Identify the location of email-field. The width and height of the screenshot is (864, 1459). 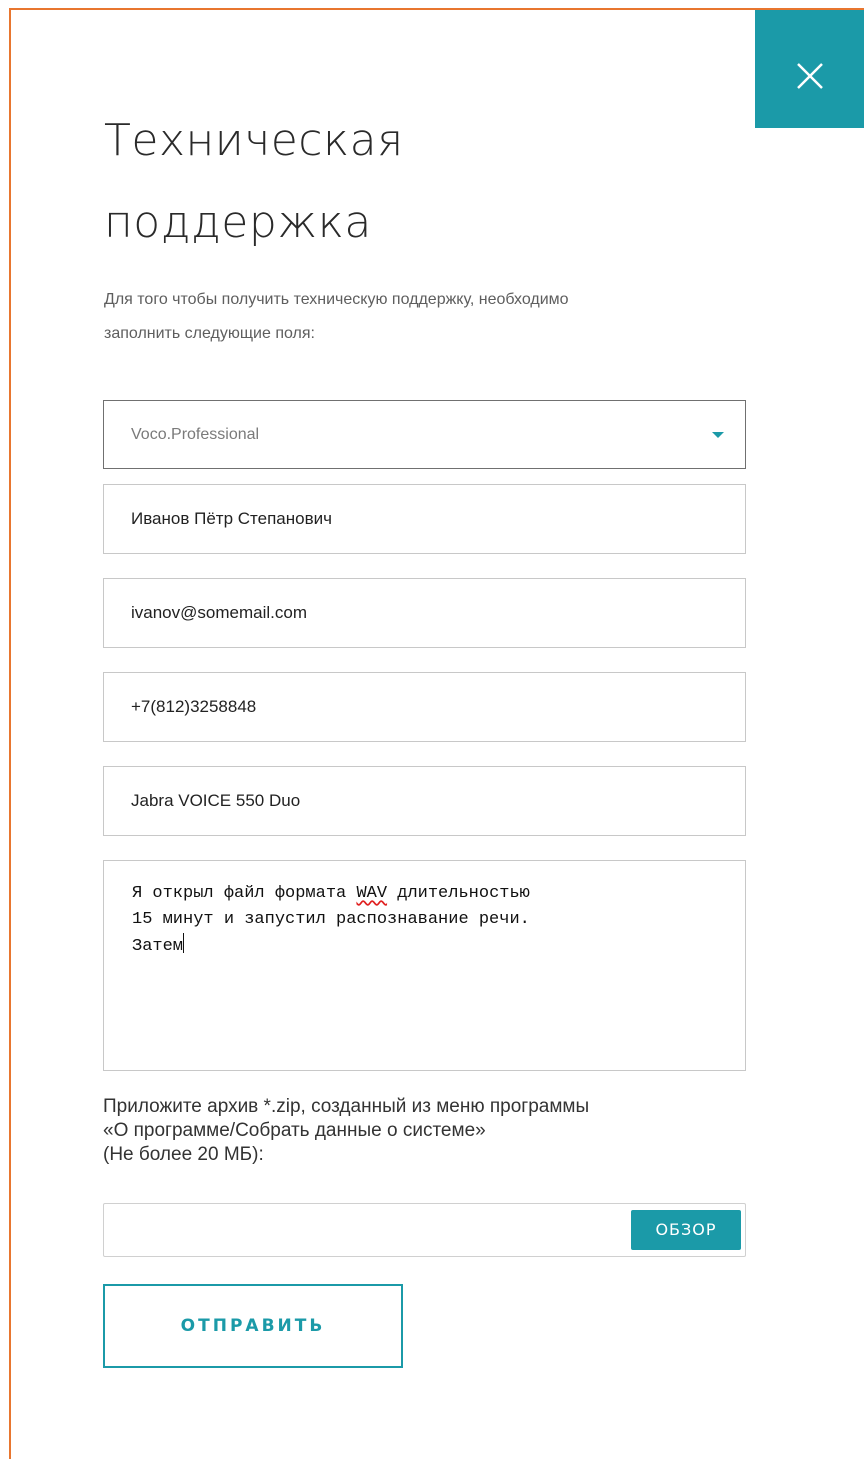
(424, 613).